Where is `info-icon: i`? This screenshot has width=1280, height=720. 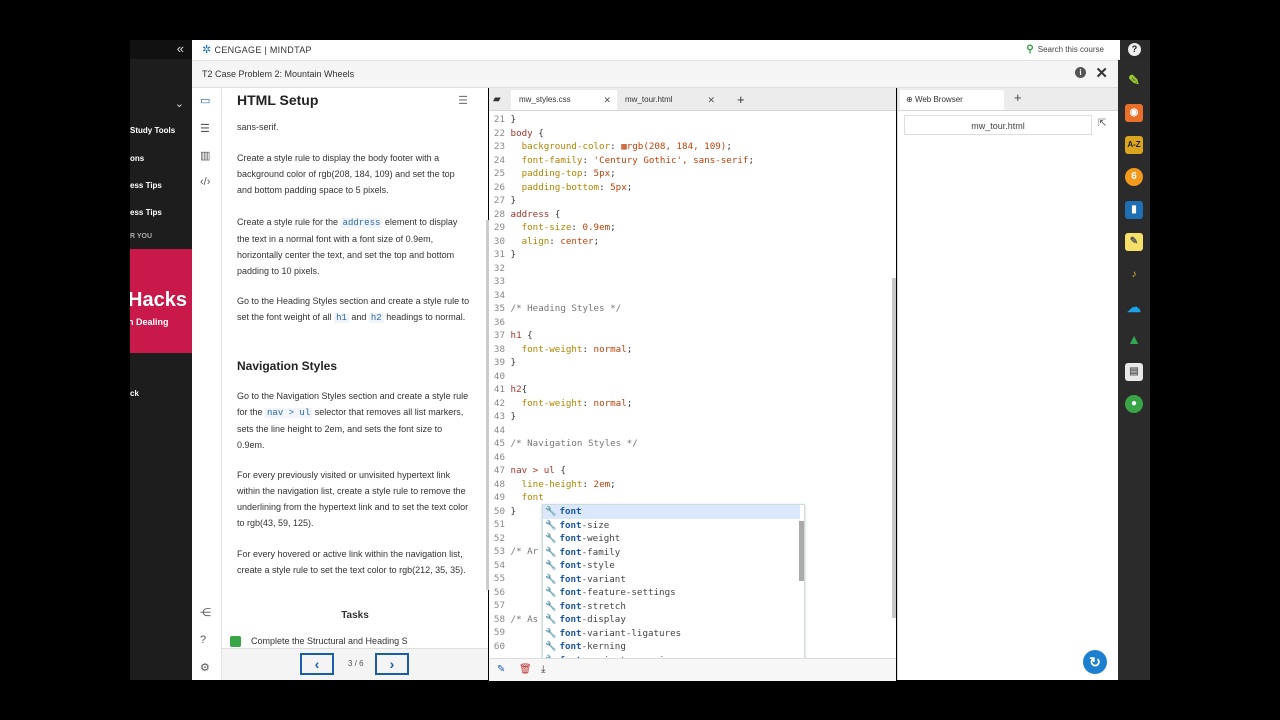
info-icon: i is located at coordinates (1080, 72).